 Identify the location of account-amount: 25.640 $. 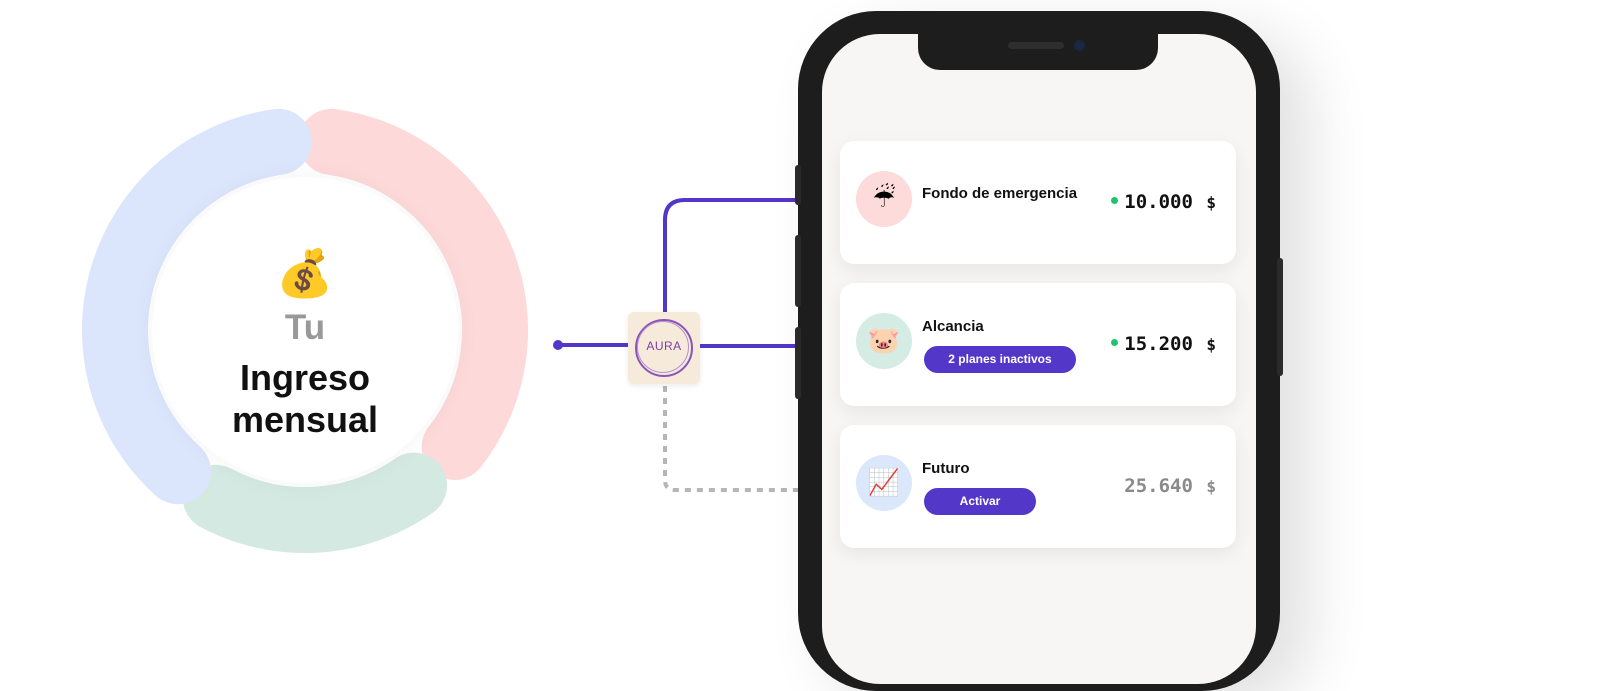
(1170, 486).